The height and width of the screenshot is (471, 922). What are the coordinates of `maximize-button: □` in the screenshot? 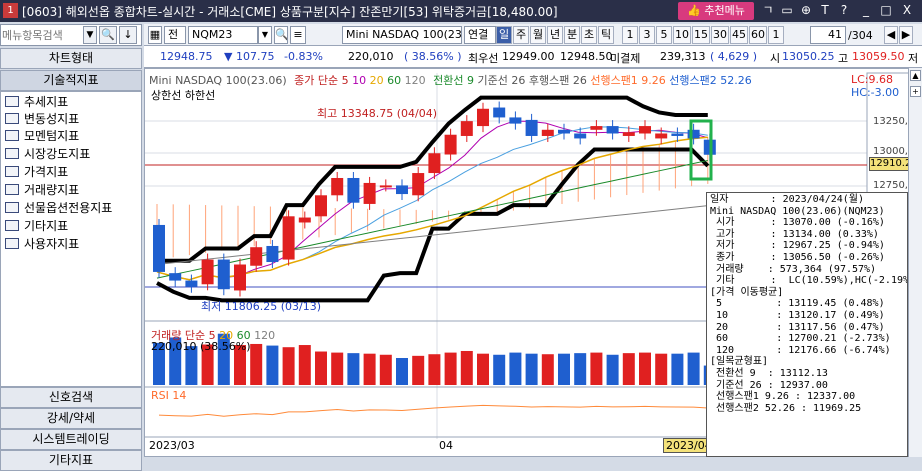 It's located at (886, 10).